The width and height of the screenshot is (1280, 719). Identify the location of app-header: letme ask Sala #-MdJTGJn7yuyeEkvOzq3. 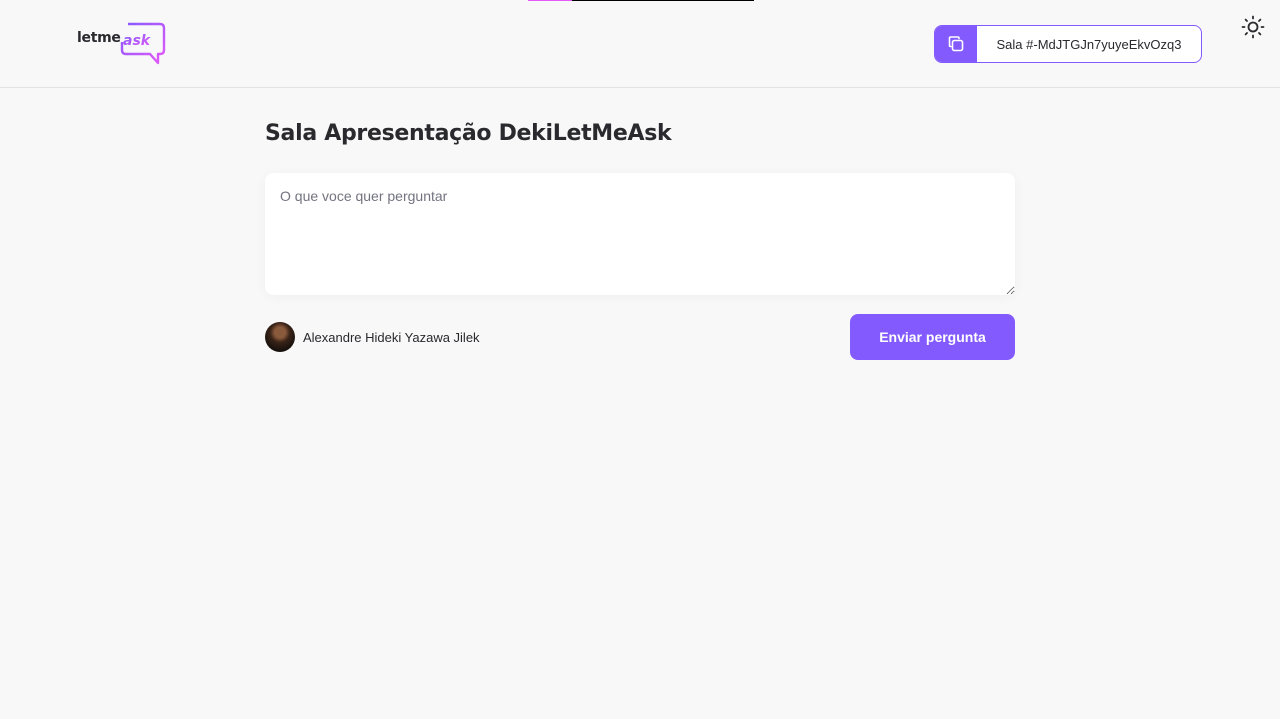
(640, 44).